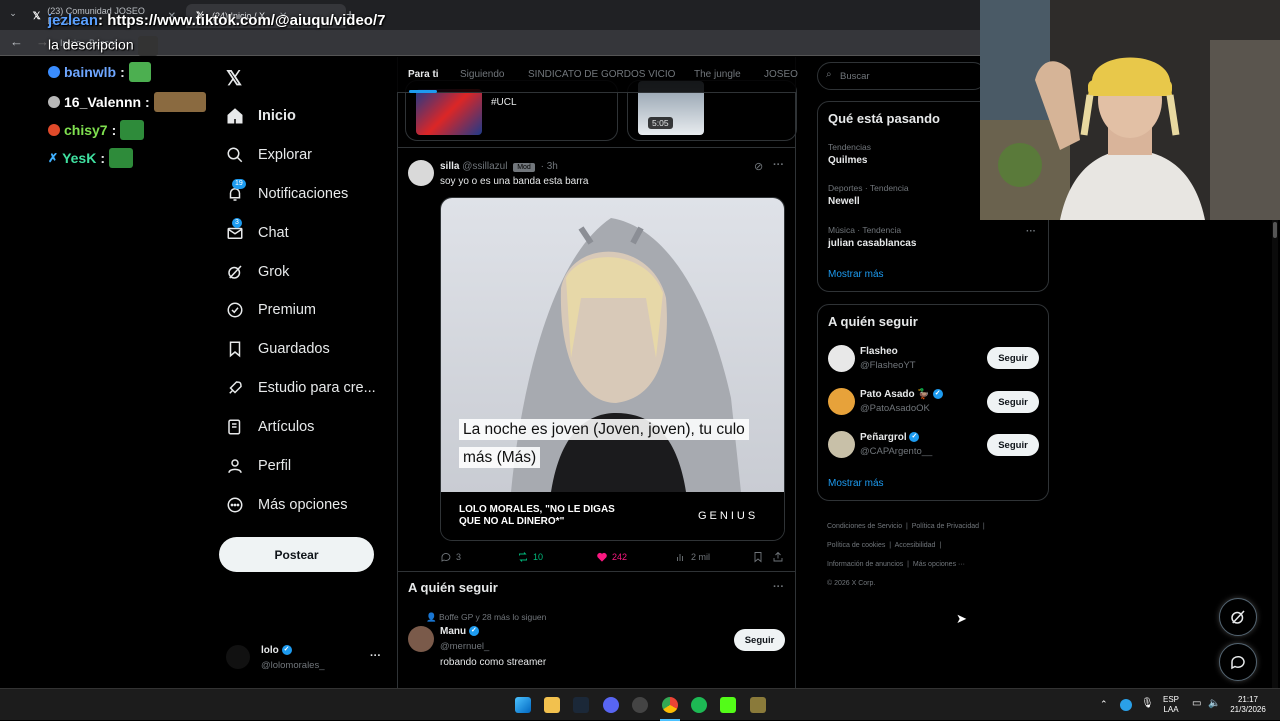  What do you see at coordinates (890, 437) in the screenshot?
I see `suggested-name: Peñargrol ✓` at bounding box center [890, 437].